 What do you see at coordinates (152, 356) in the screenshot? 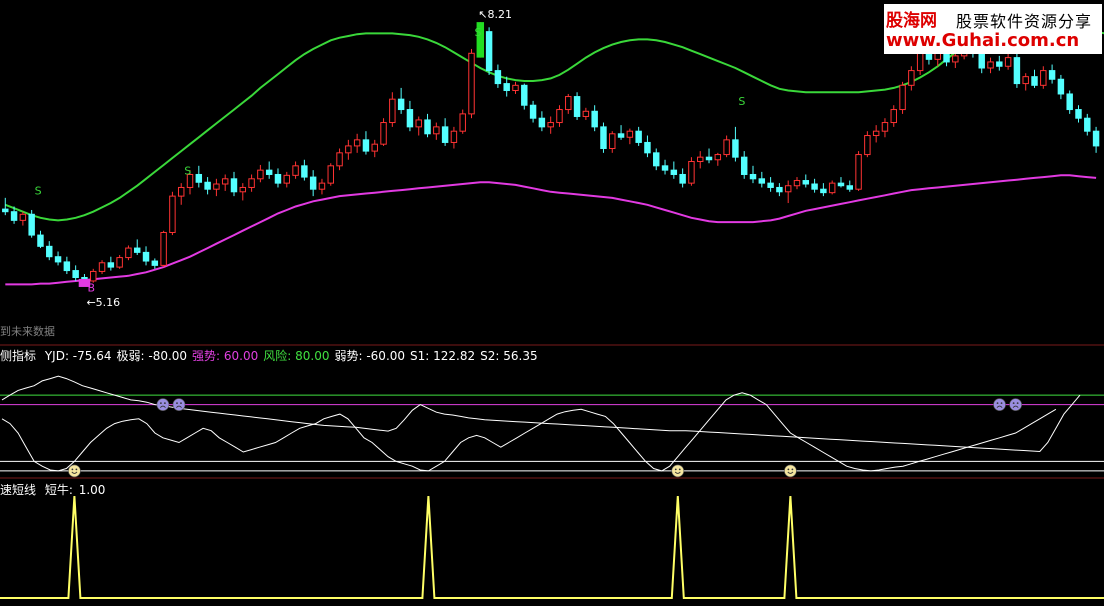
I see `indicator-readout: 极弱: -80.00` at bounding box center [152, 356].